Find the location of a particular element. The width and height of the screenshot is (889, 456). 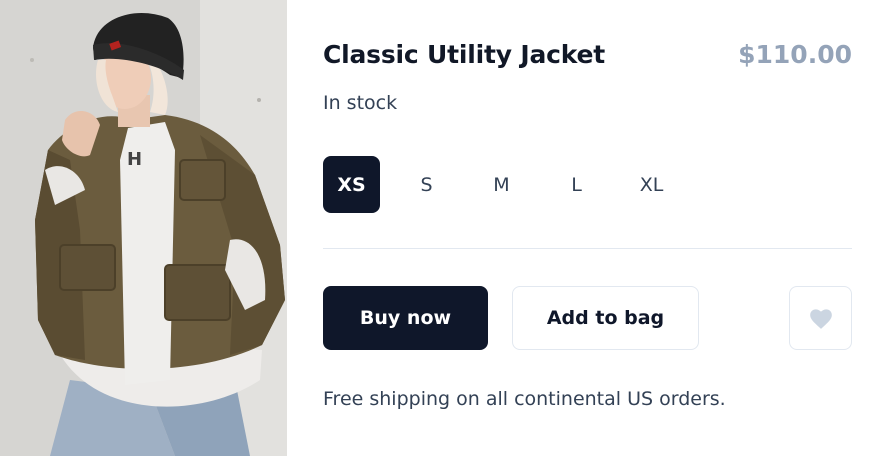

favorite-button is located at coordinates (820, 318).